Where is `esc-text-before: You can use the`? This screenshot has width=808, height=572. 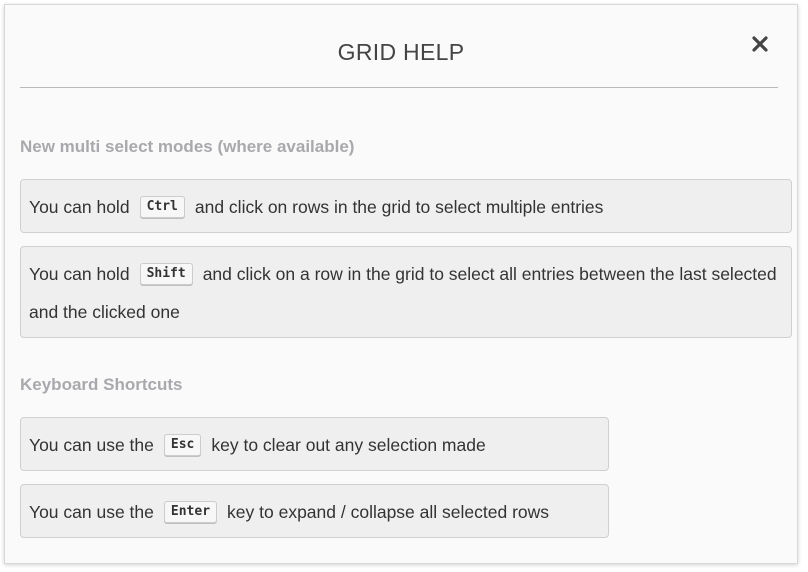 esc-text-before: You can use the is located at coordinates (91, 445).